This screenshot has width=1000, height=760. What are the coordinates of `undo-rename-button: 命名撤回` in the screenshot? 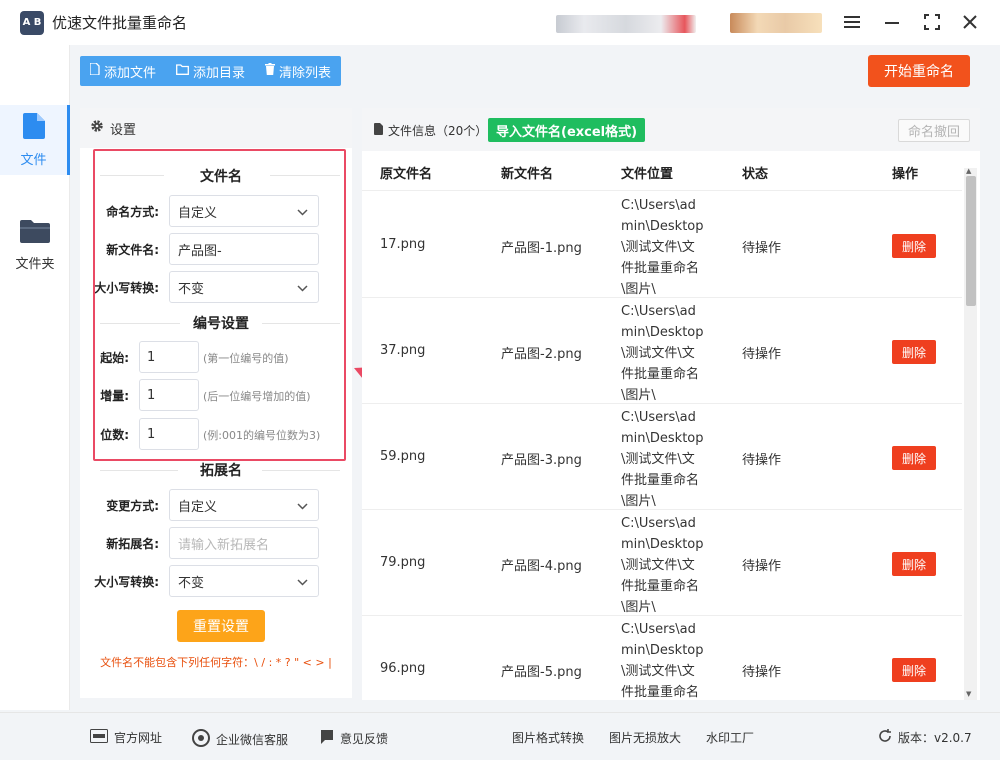 It's located at (934, 130).